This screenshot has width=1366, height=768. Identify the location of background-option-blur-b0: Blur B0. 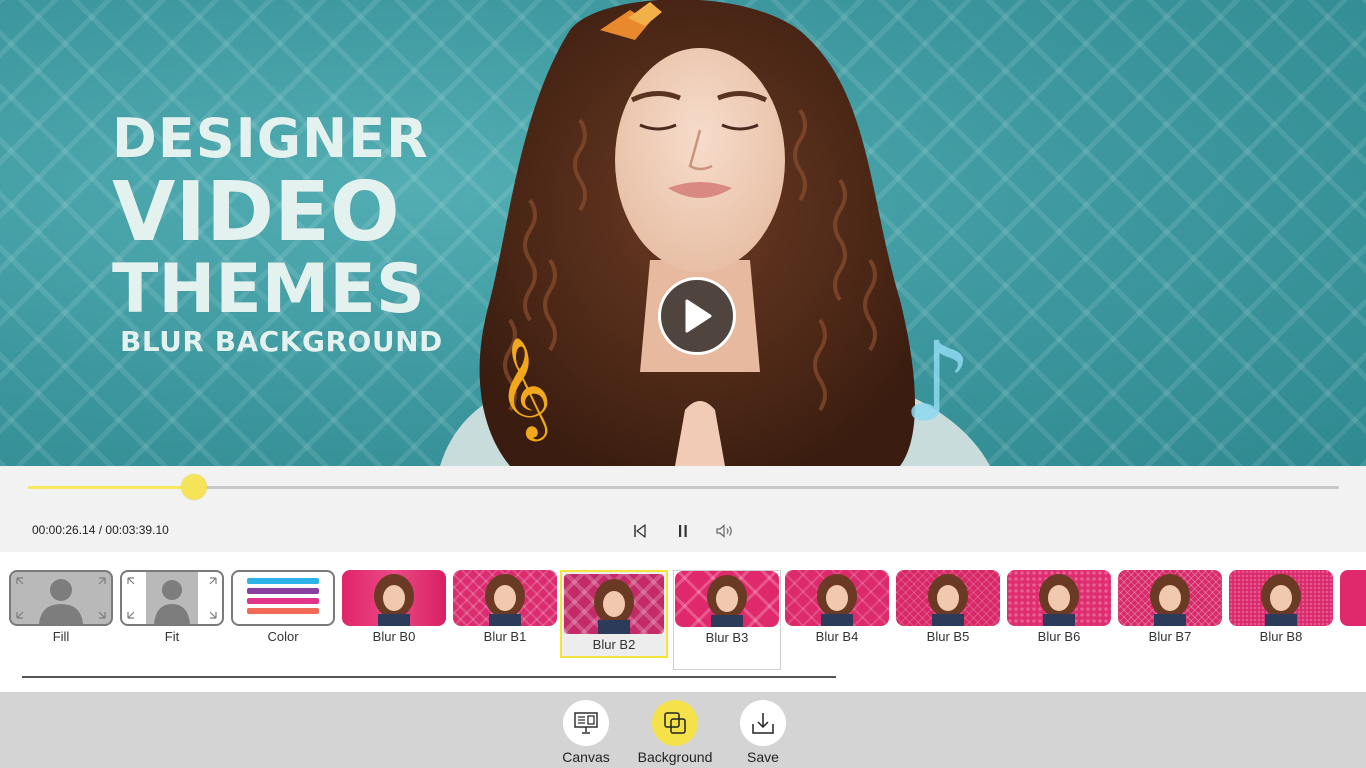
(394, 607).